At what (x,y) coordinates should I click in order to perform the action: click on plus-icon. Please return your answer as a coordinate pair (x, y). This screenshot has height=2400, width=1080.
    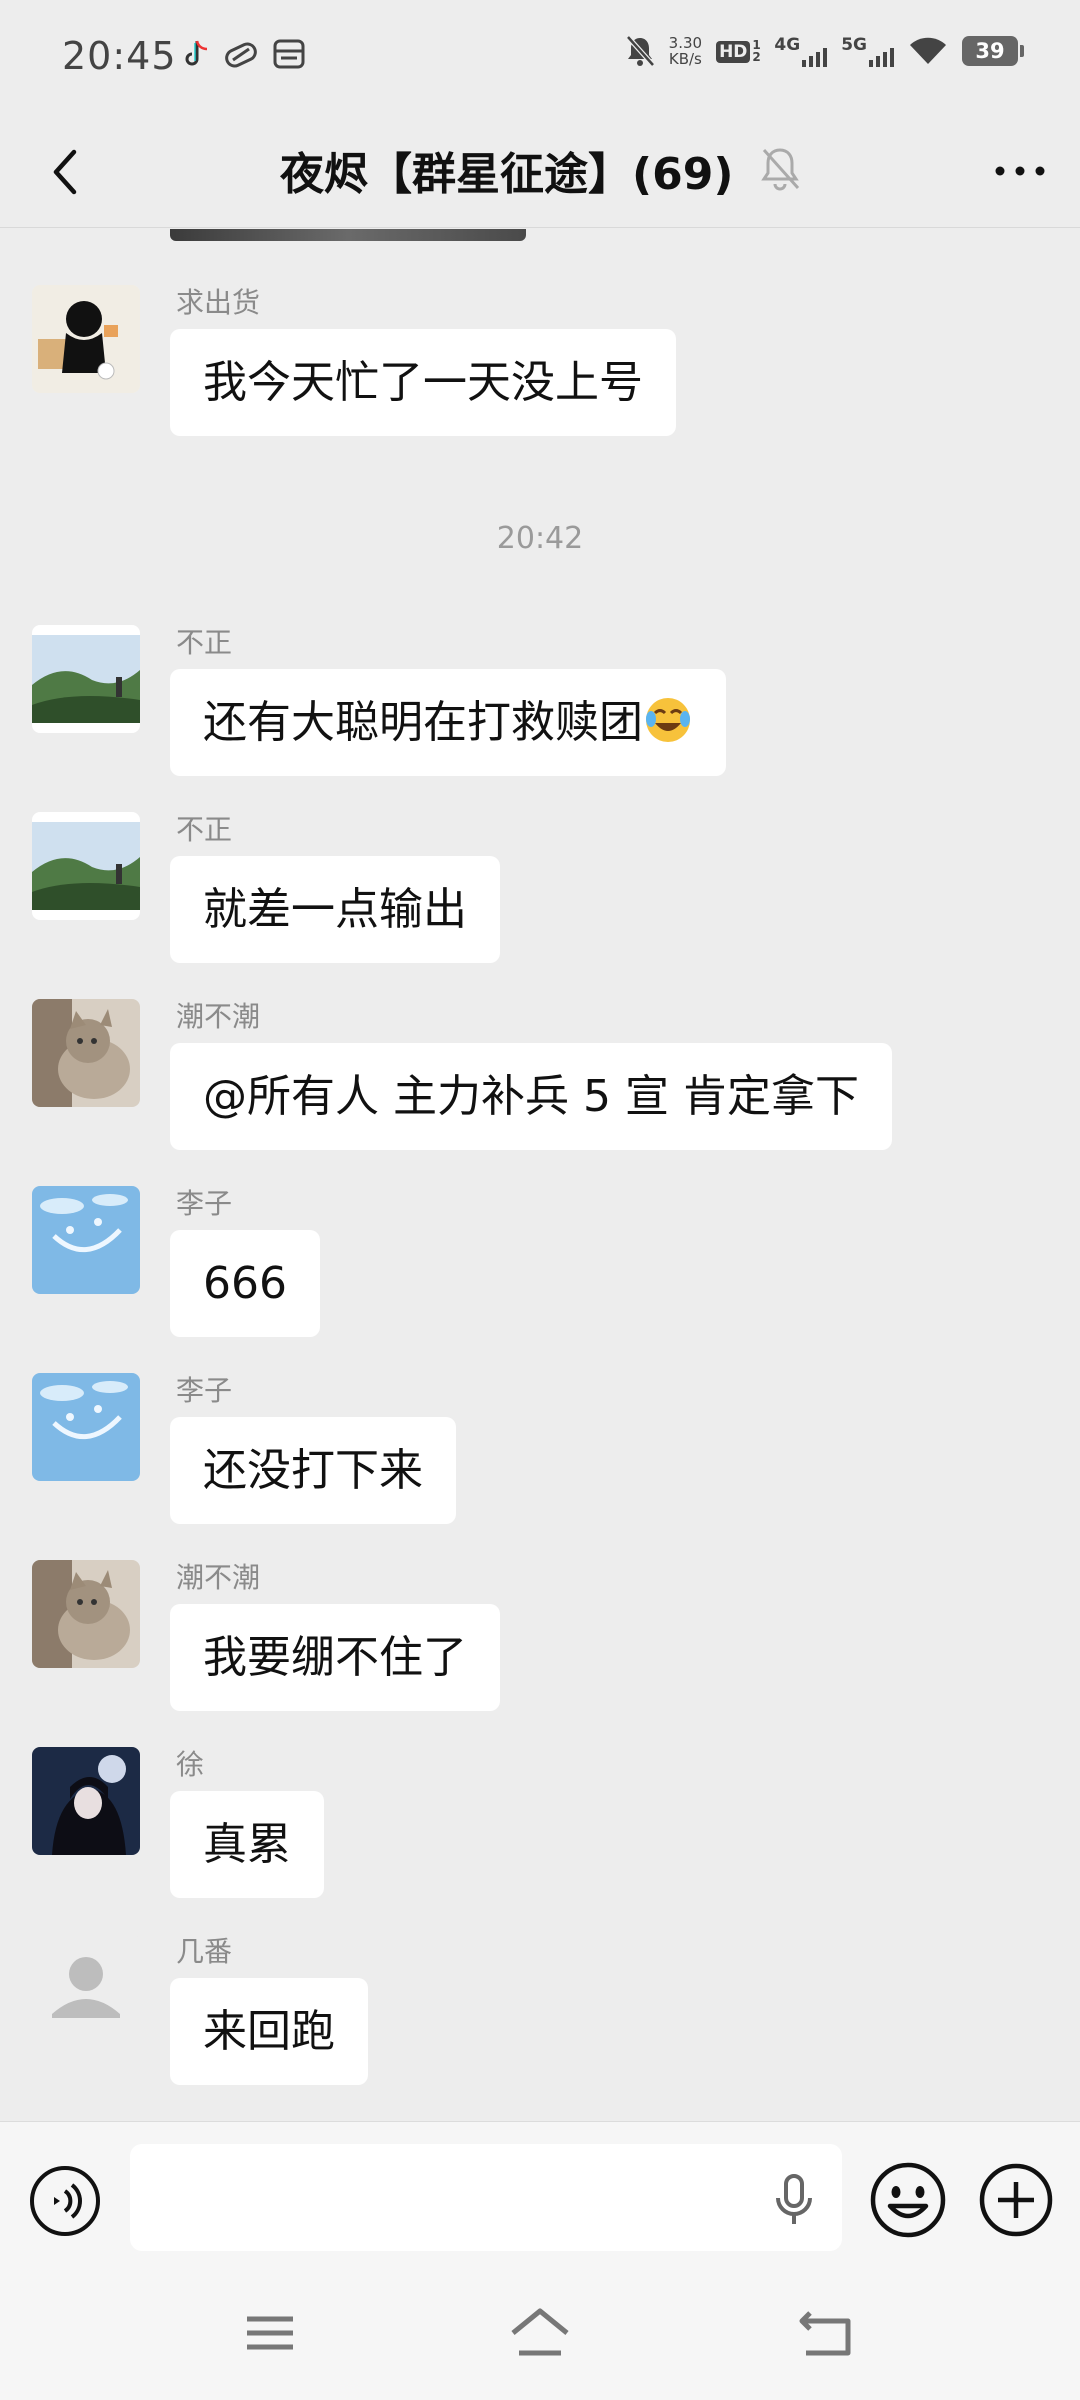
    Looking at the image, I should click on (1016, 2200).